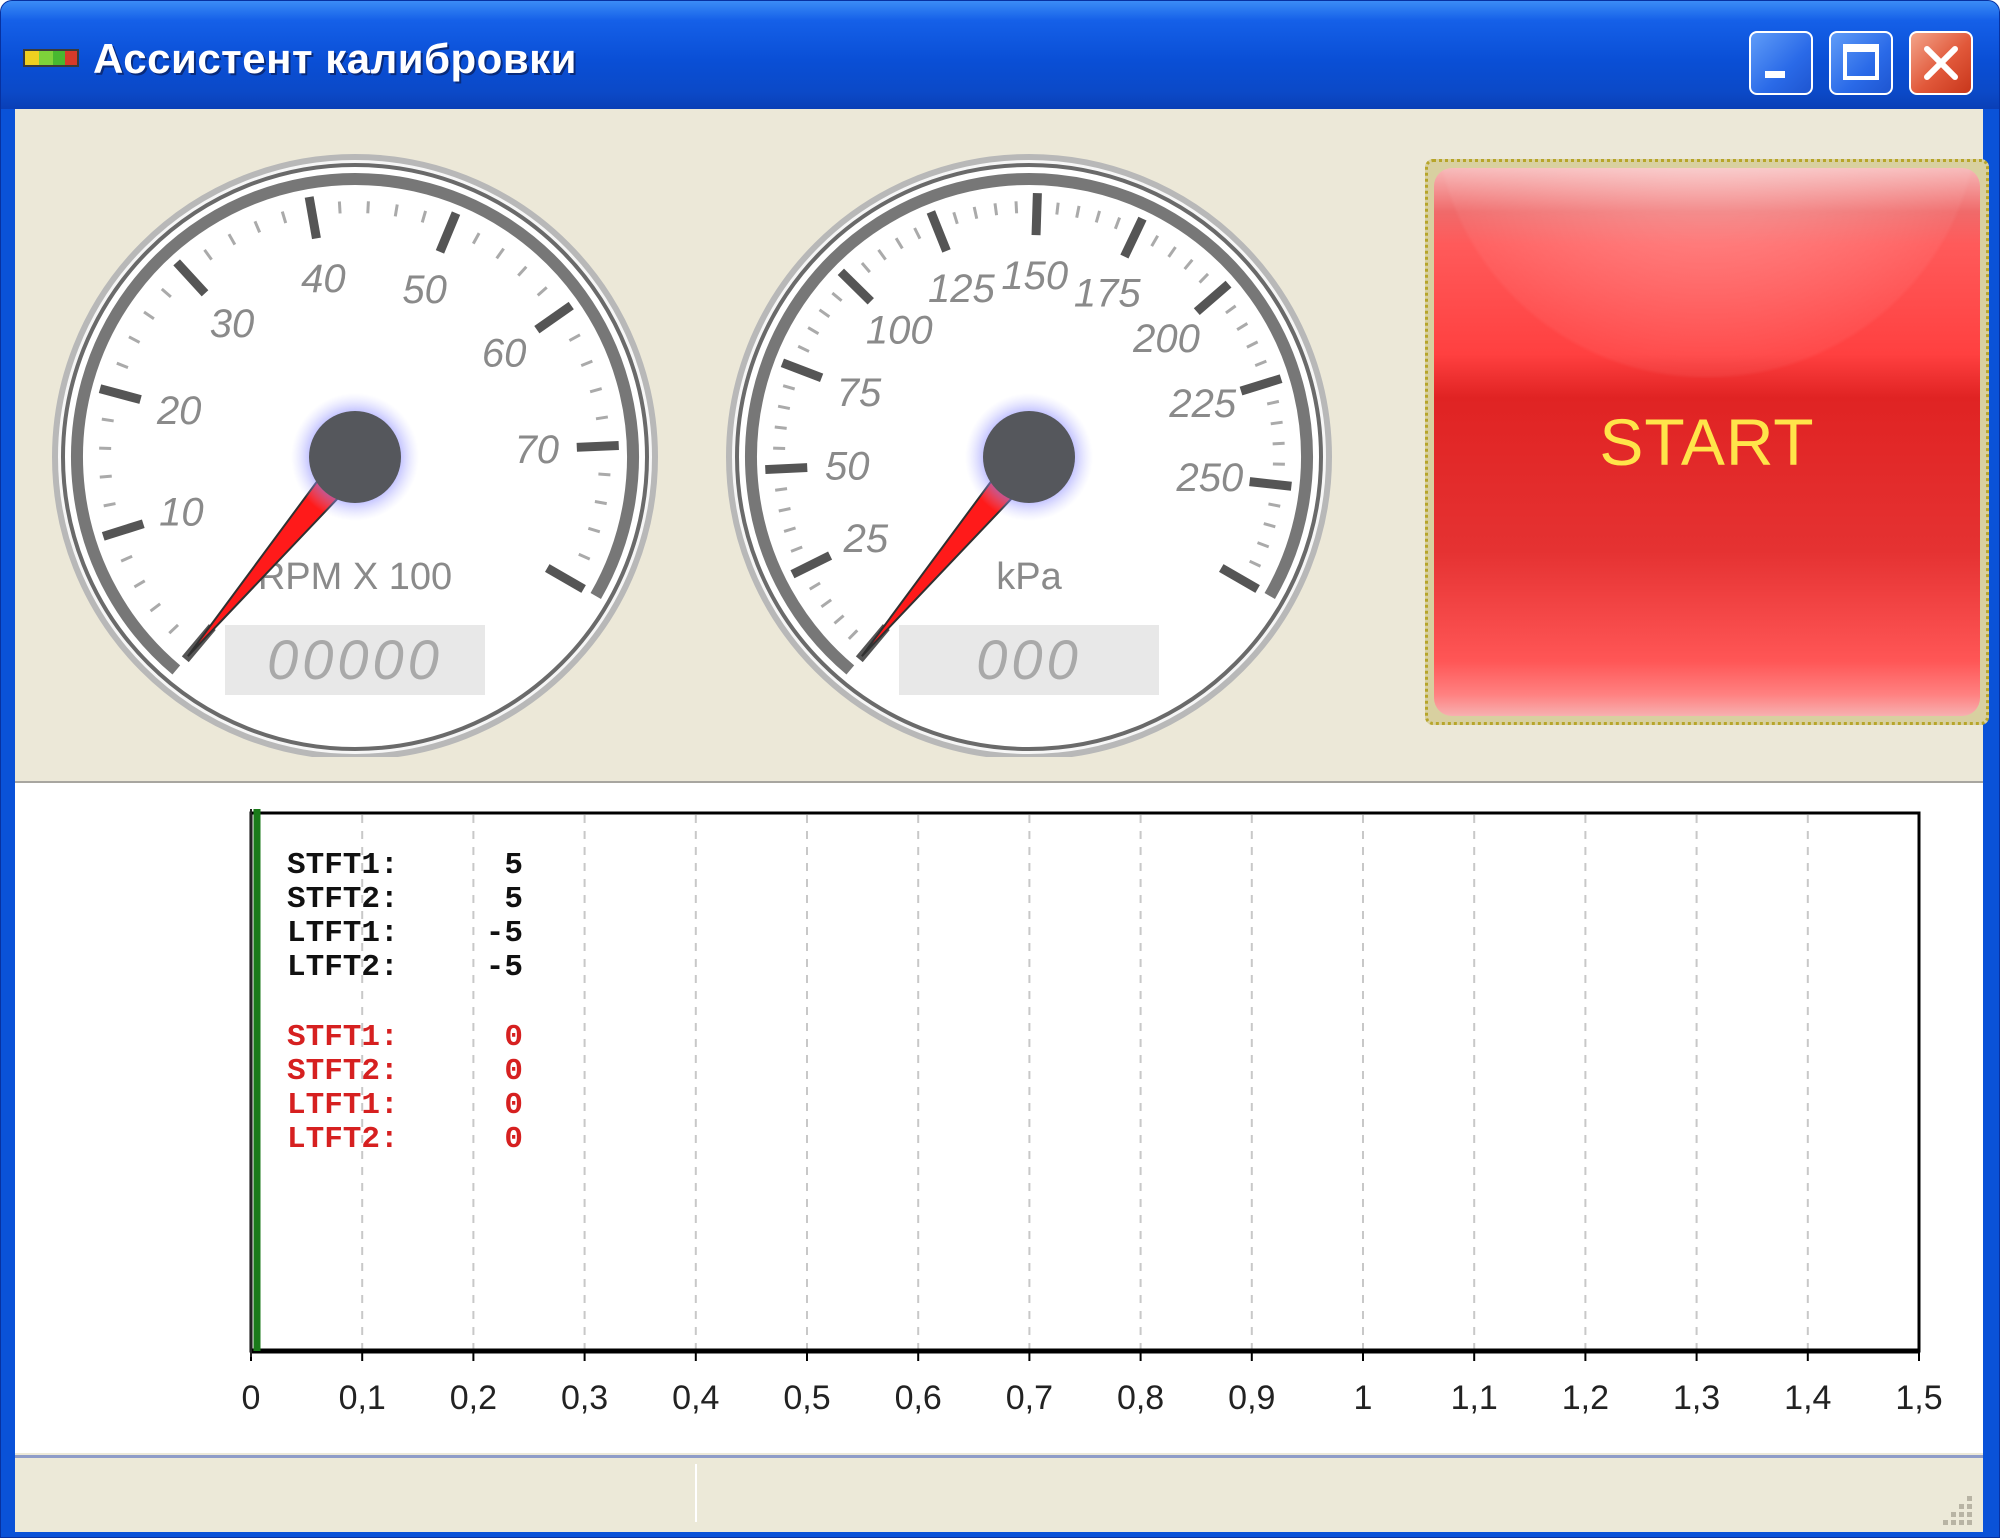 This screenshot has height=1538, width=2000. I want to click on app-icon, so click(51, 58).